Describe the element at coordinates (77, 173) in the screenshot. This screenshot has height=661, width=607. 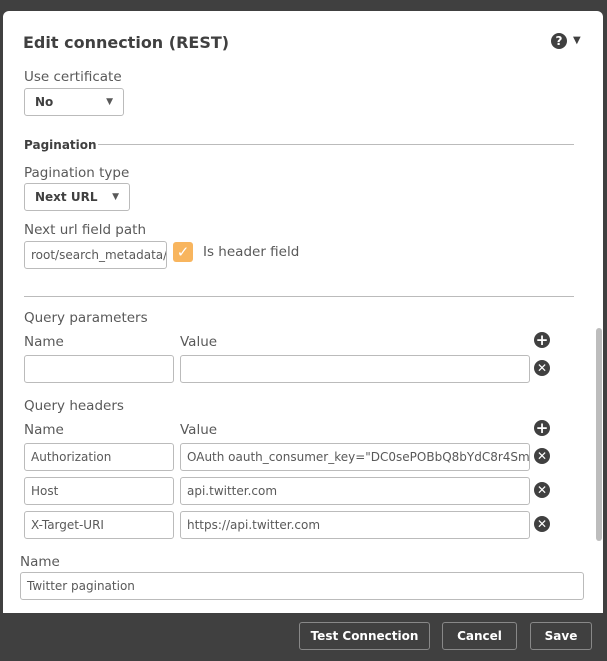
I see `pagination-type-label: Pagination type` at that location.